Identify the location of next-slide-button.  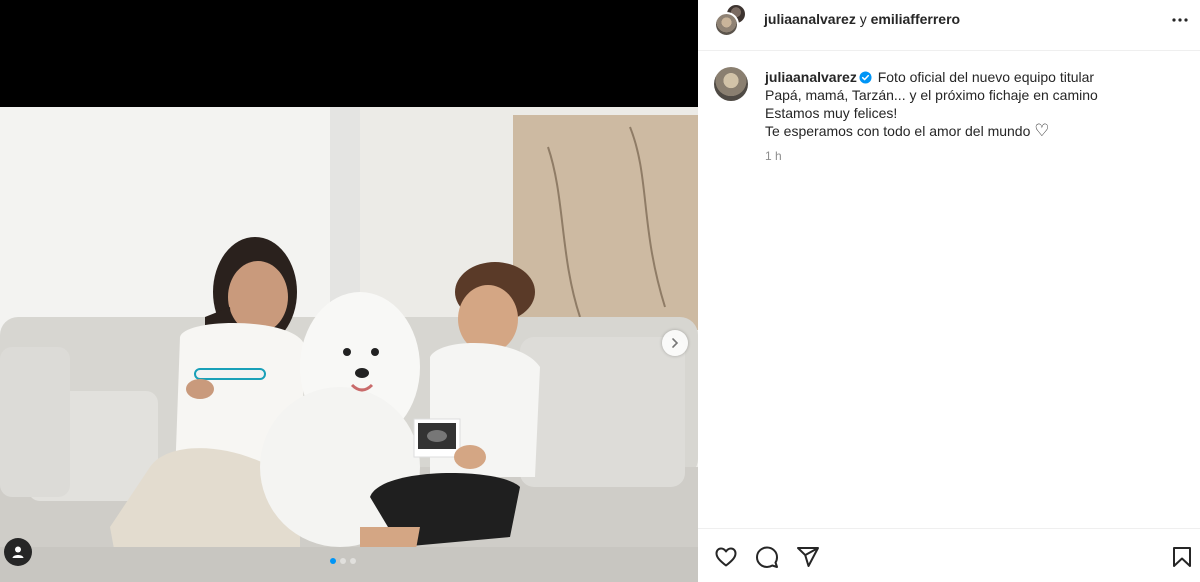
(675, 343).